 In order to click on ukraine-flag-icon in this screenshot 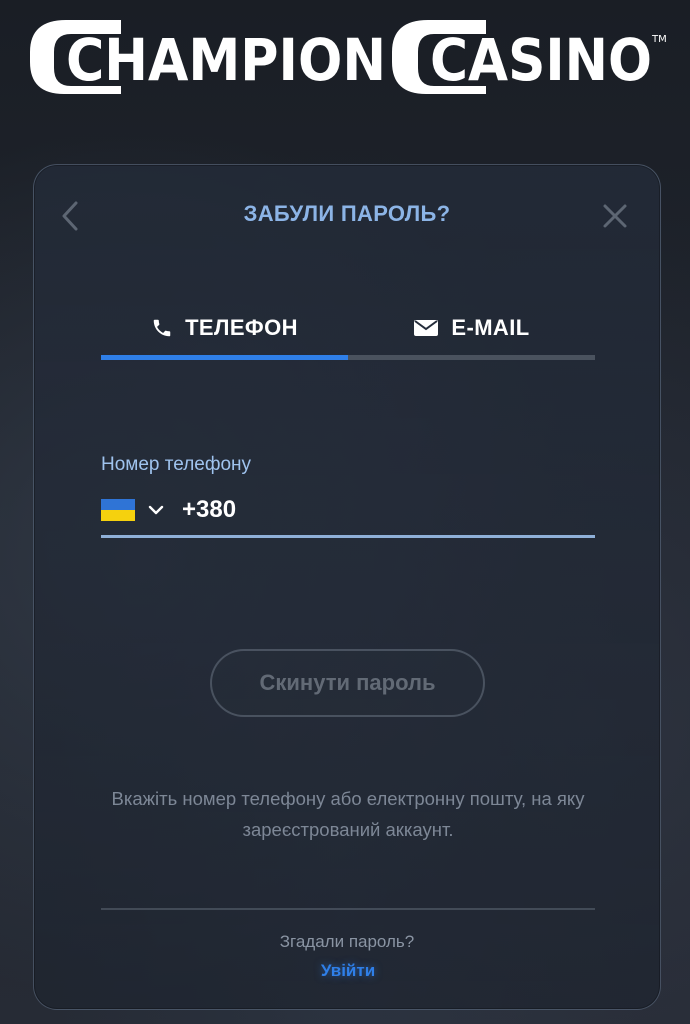, I will do `click(118, 510)`.